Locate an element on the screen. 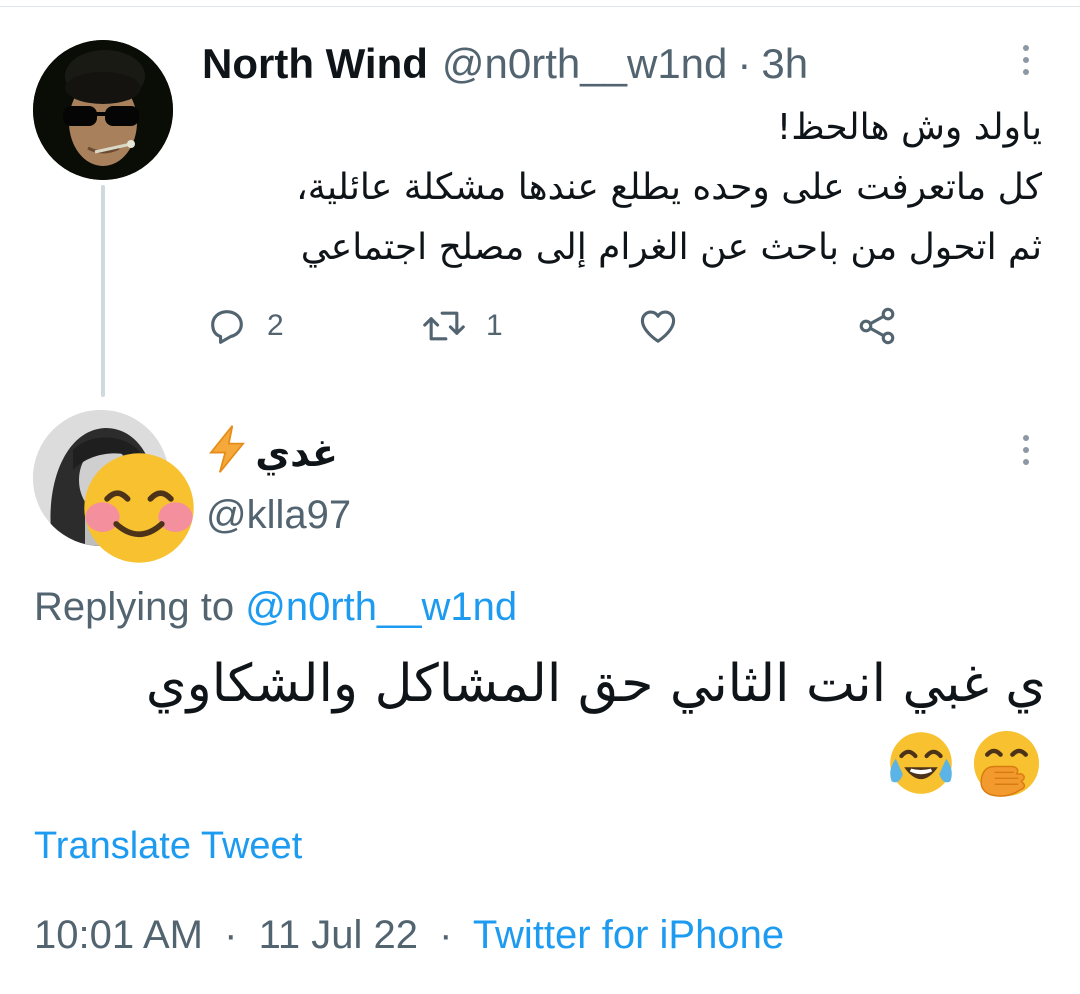 The height and width of the screenshot is (994, 1080). reply-icon is located at coordinates (227, 326).